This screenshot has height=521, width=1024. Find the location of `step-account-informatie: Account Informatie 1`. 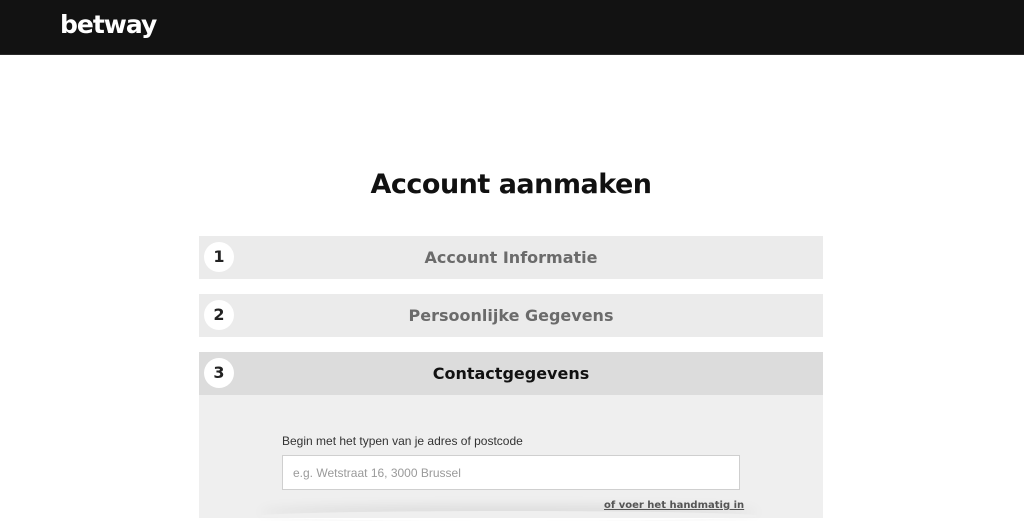

step-account-informatie: Account Informatie 1 is located at coordinates (511, 257).